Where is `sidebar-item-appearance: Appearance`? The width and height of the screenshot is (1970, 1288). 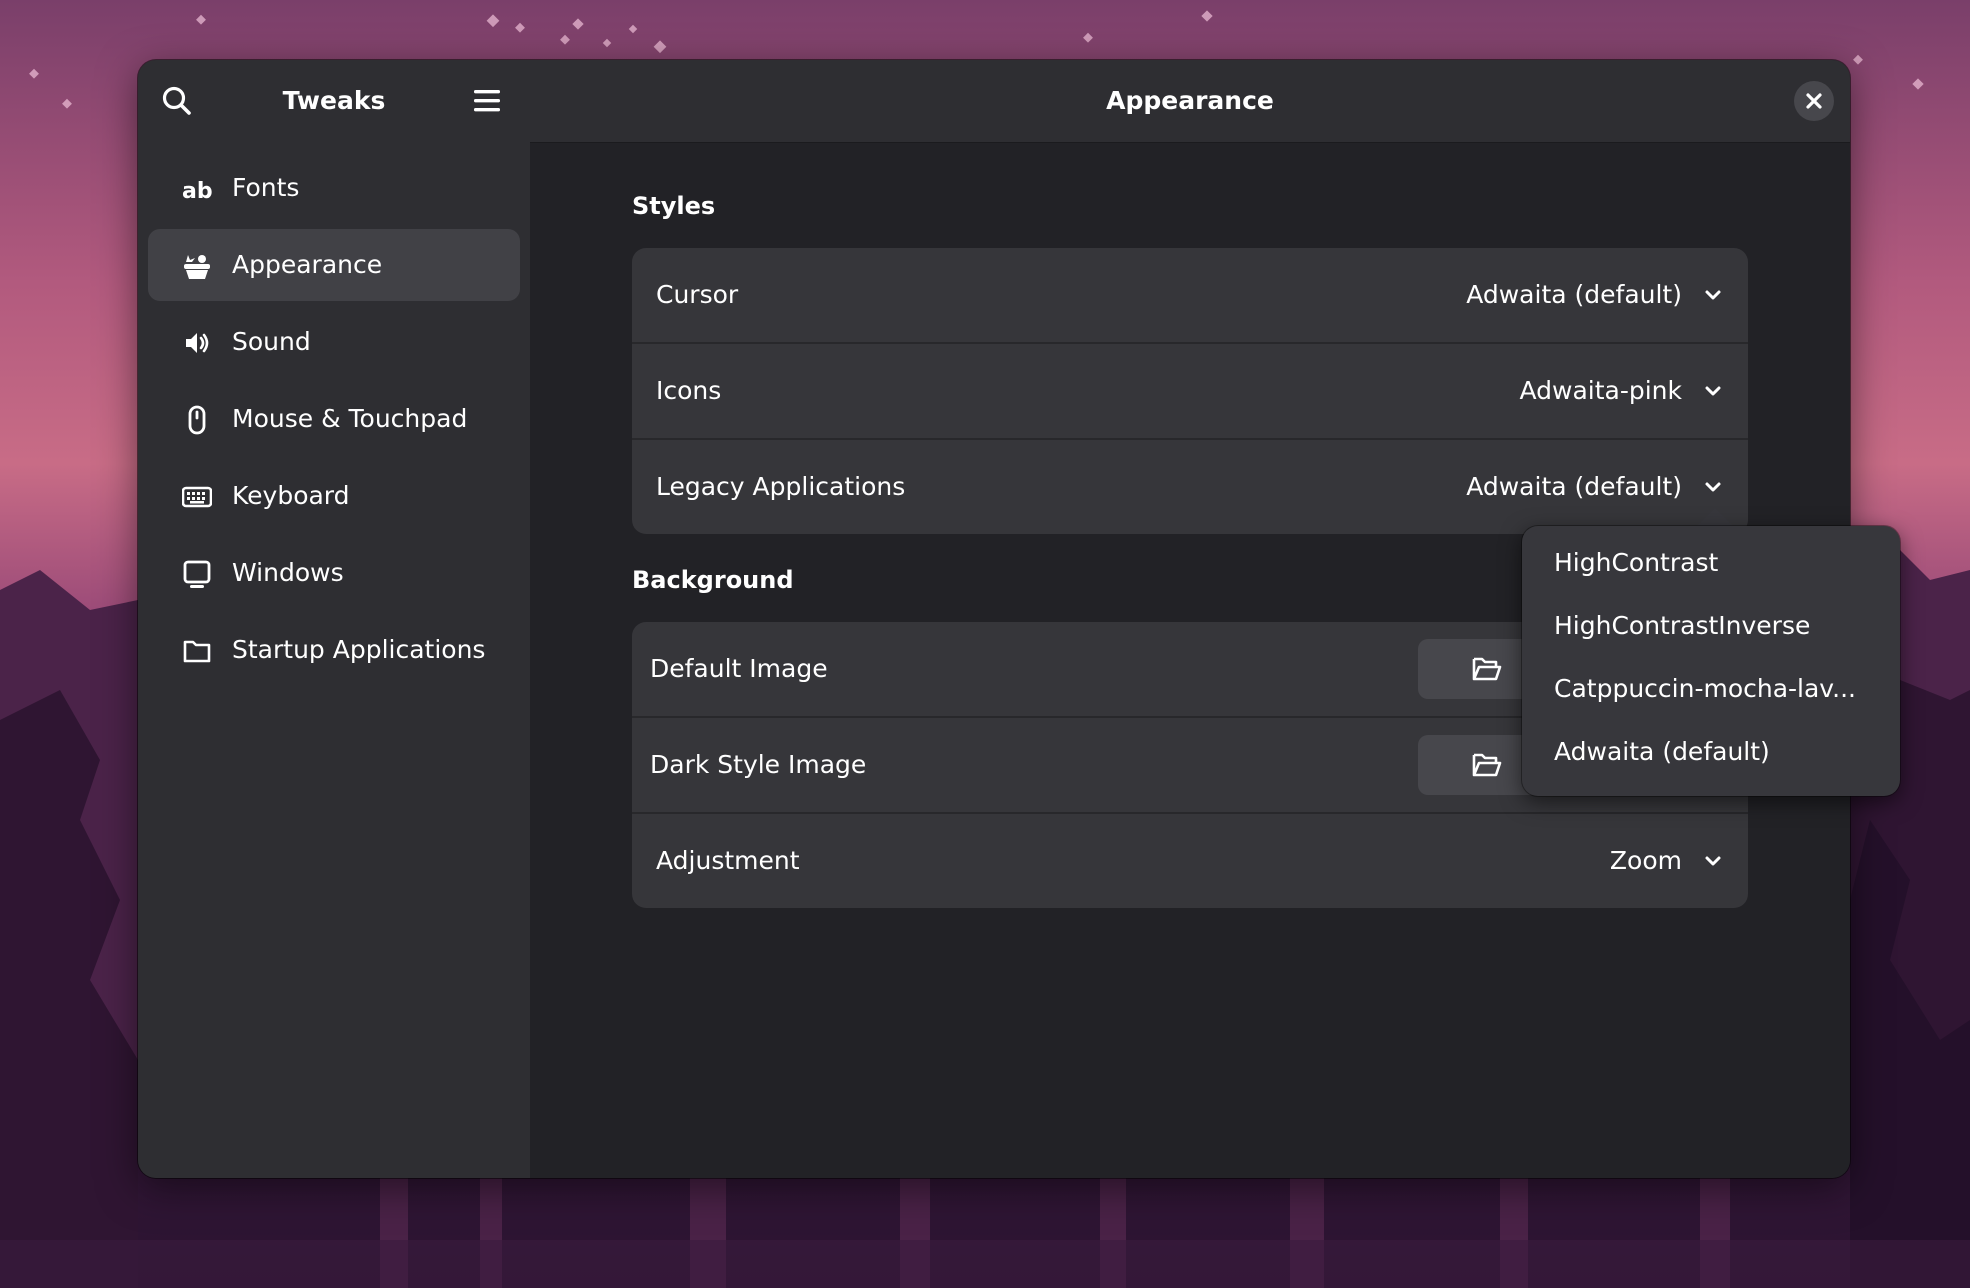
sidebar-item-appearance: Appearance is located at coordinates (334, 265).